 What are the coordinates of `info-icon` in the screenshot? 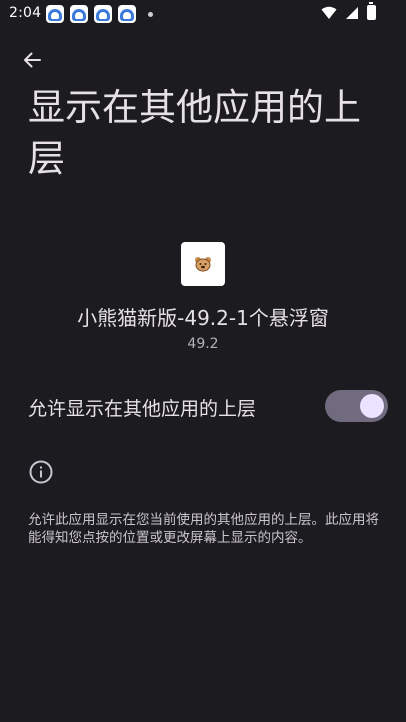 It's located at (41, 472).